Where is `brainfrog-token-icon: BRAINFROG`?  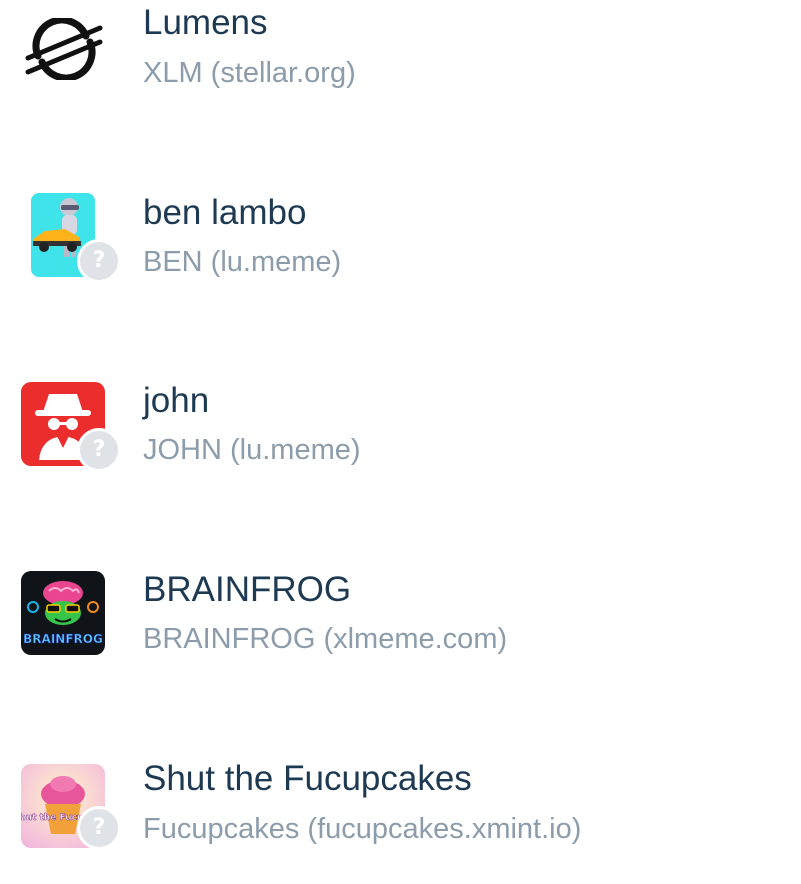
brainfrog-token-icon: BRAINFROG is located at coordinates (63, 613).